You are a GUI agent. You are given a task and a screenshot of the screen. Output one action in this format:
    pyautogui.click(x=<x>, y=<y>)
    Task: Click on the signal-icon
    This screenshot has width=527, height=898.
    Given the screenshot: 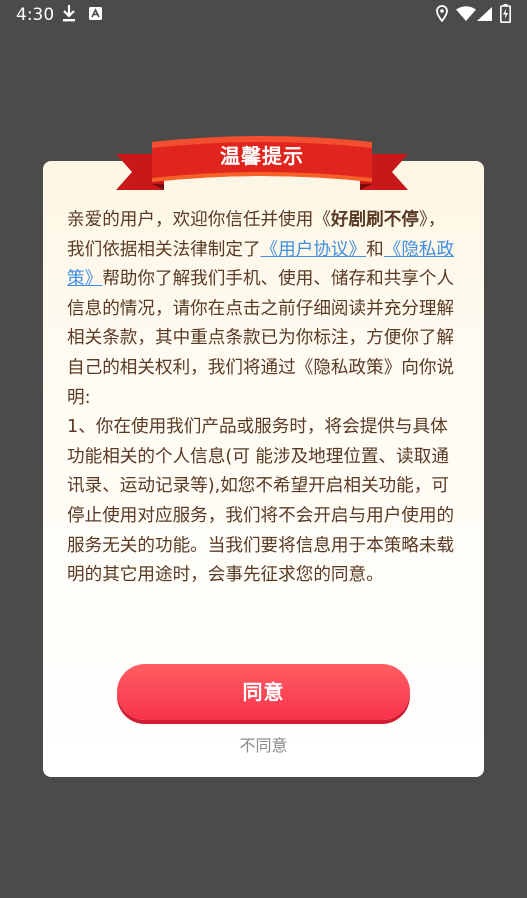 What is the action you would take?
    pyautogui.click(x=484, y=14)
    